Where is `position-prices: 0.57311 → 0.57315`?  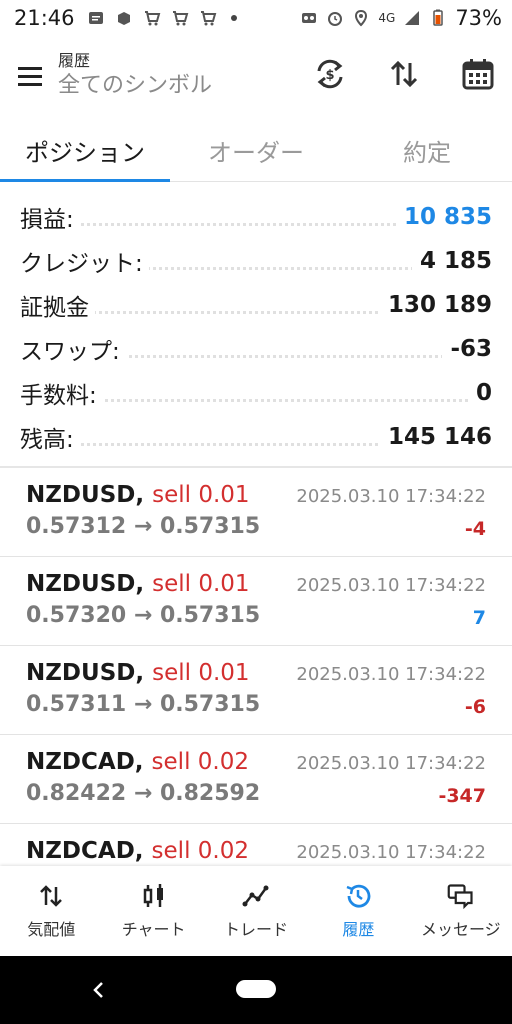
position-prices: 0.57311 → 0.57315 is located at coordinates (143, 704).